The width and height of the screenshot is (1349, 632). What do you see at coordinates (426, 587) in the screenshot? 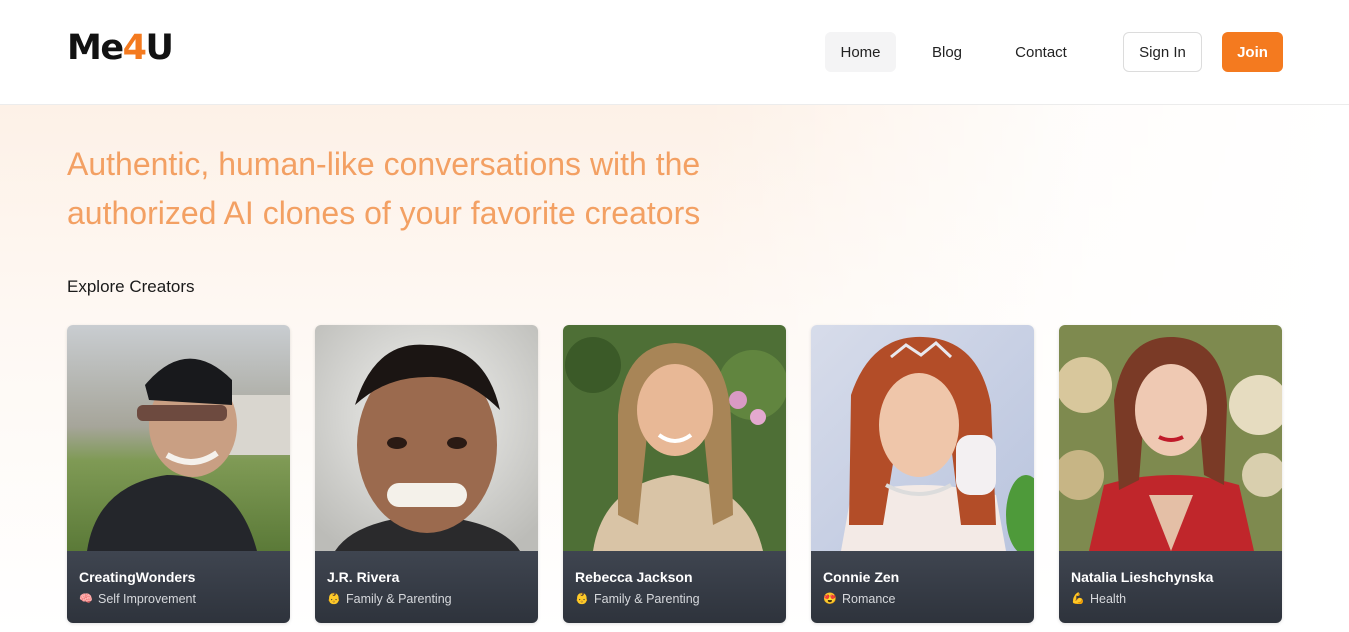
I see `creator-info: J.R. Rivera 👶 Family & Parenting` at bounding box center [426, 587].